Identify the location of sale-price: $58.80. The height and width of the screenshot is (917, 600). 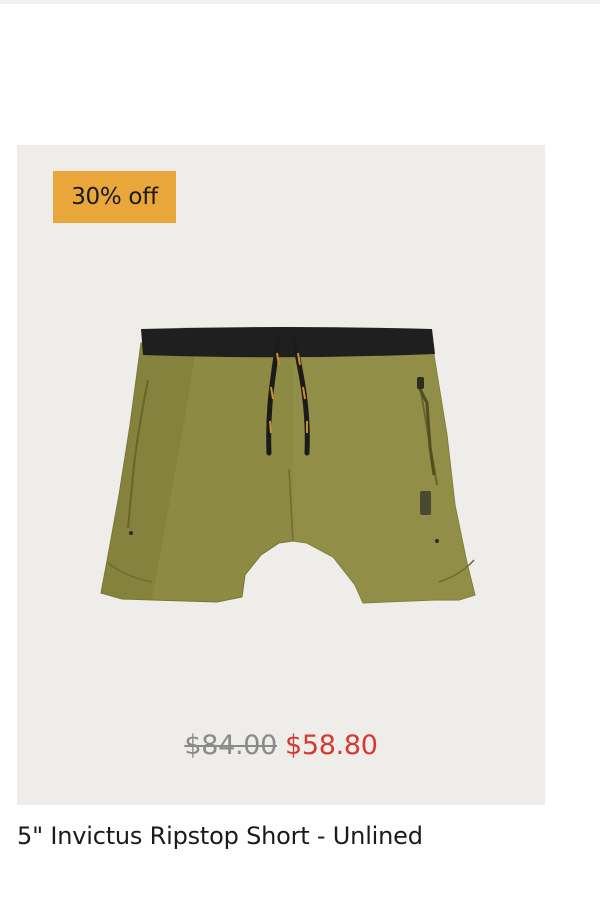
(331, 745).